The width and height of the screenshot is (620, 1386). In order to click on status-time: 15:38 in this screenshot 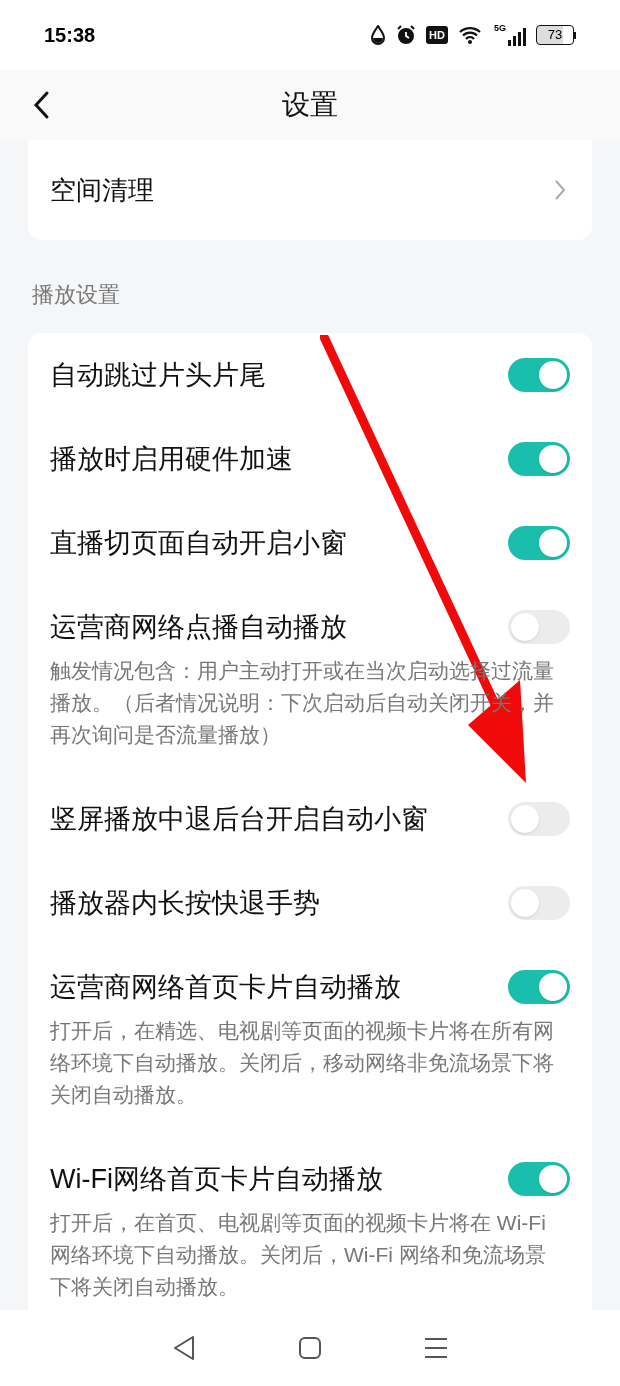, I will do `click(70, 35)`.